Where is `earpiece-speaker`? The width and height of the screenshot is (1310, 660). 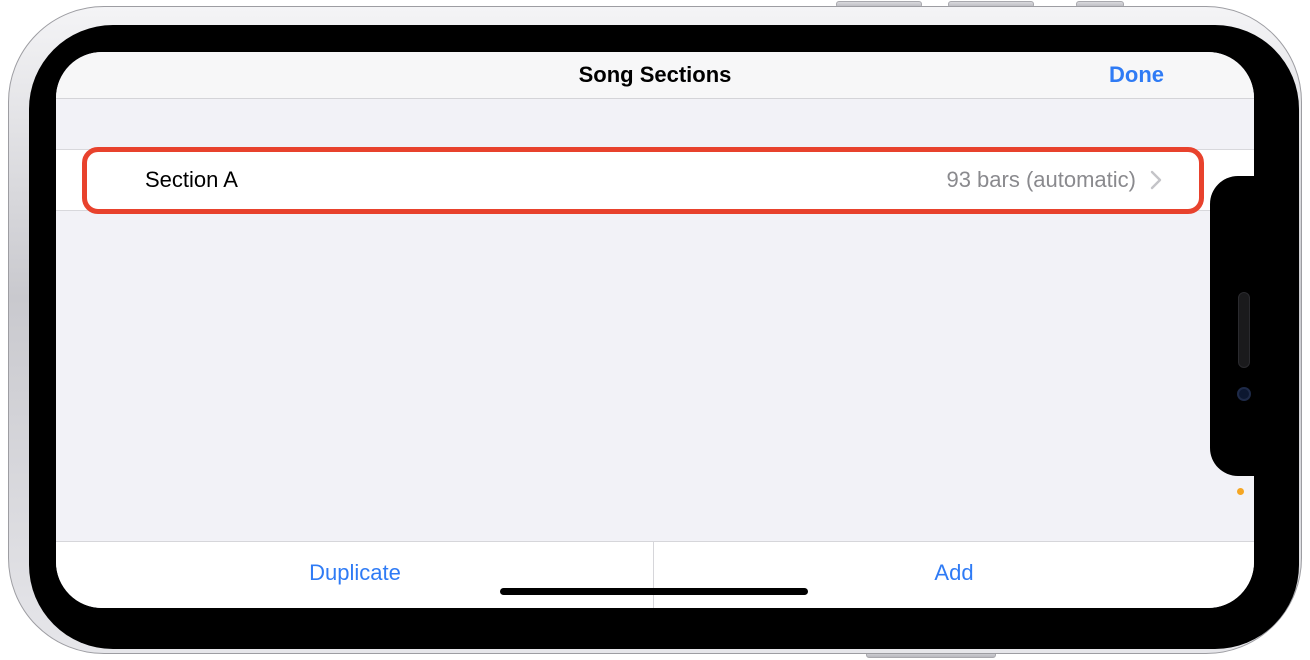
earpiece-speaker is located at coordinates (1244, 330).